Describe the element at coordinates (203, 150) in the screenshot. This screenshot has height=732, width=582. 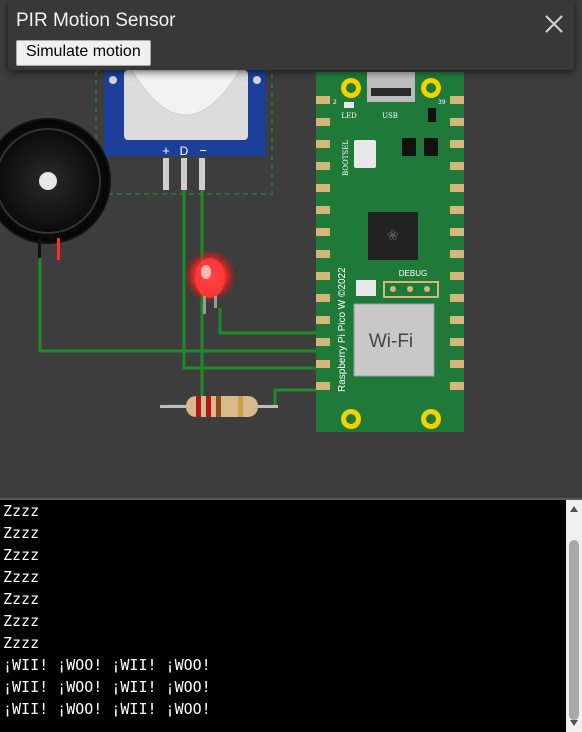
I see `pir-minus-label: −` at that location.